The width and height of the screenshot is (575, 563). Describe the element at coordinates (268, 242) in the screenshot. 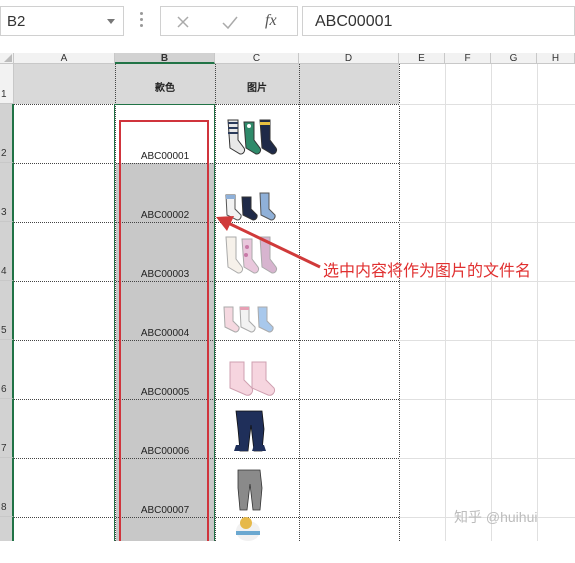

I see `arrow-icon` at that location.